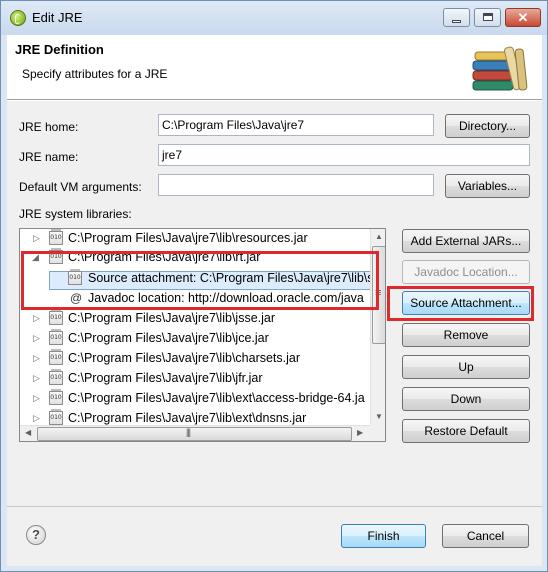  What do you see at coordinates (36, 535) in the screenshot?
I see `help-icon: ?` at bounding box center [36, 535].